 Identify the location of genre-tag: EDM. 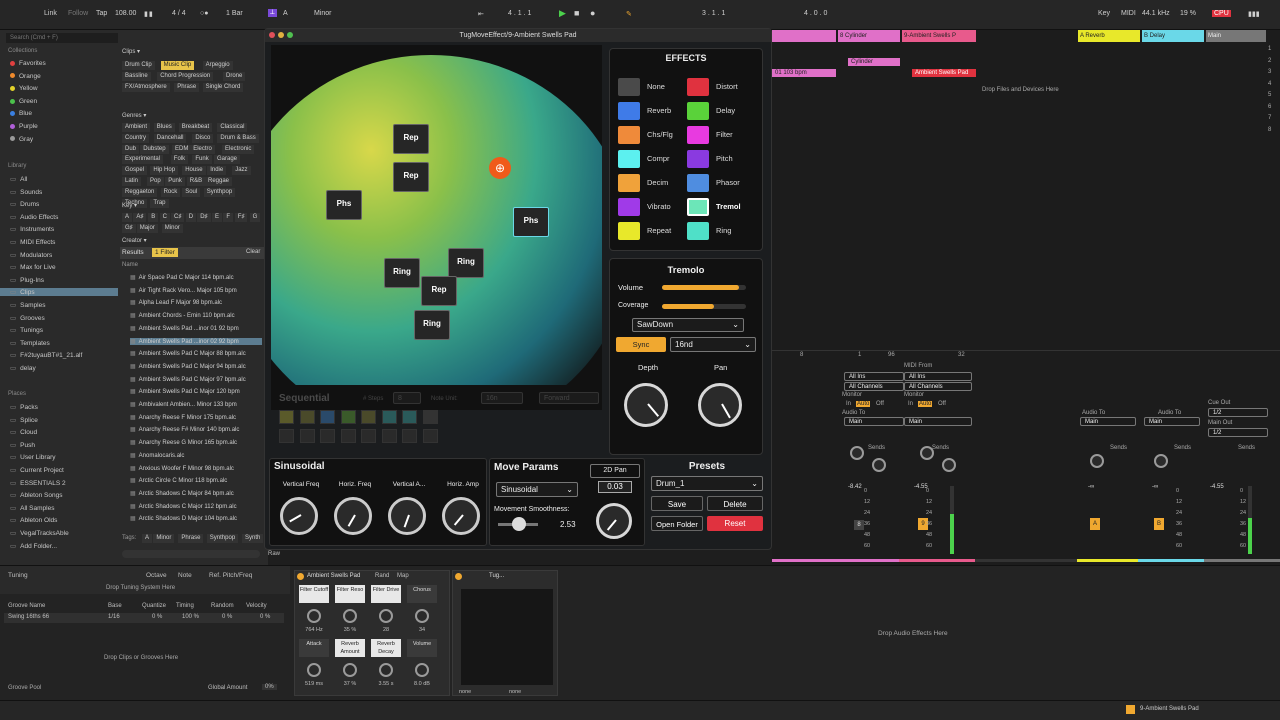
(182, 149).